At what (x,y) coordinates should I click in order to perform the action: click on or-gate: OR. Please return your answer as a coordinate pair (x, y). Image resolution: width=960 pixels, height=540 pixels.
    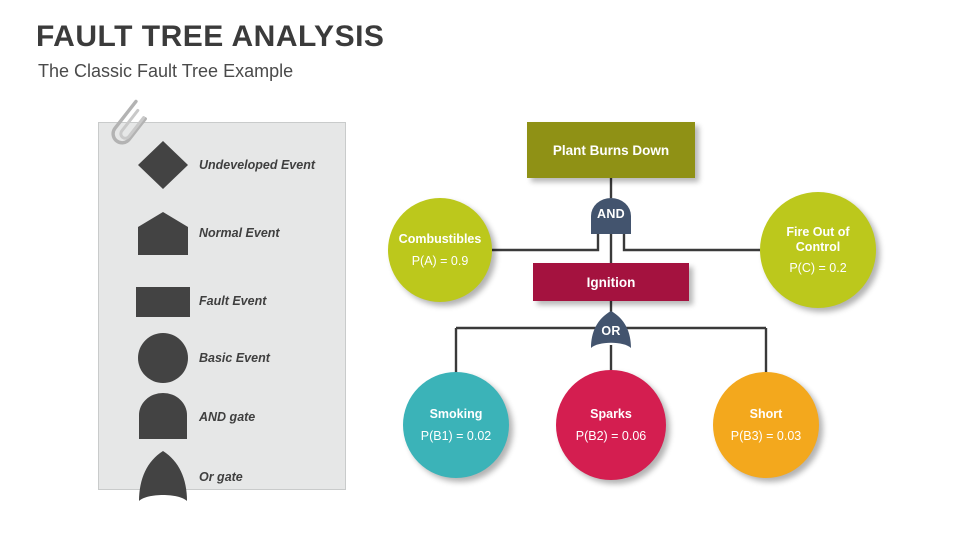
    Looking at the image, I should click on (611, 330).